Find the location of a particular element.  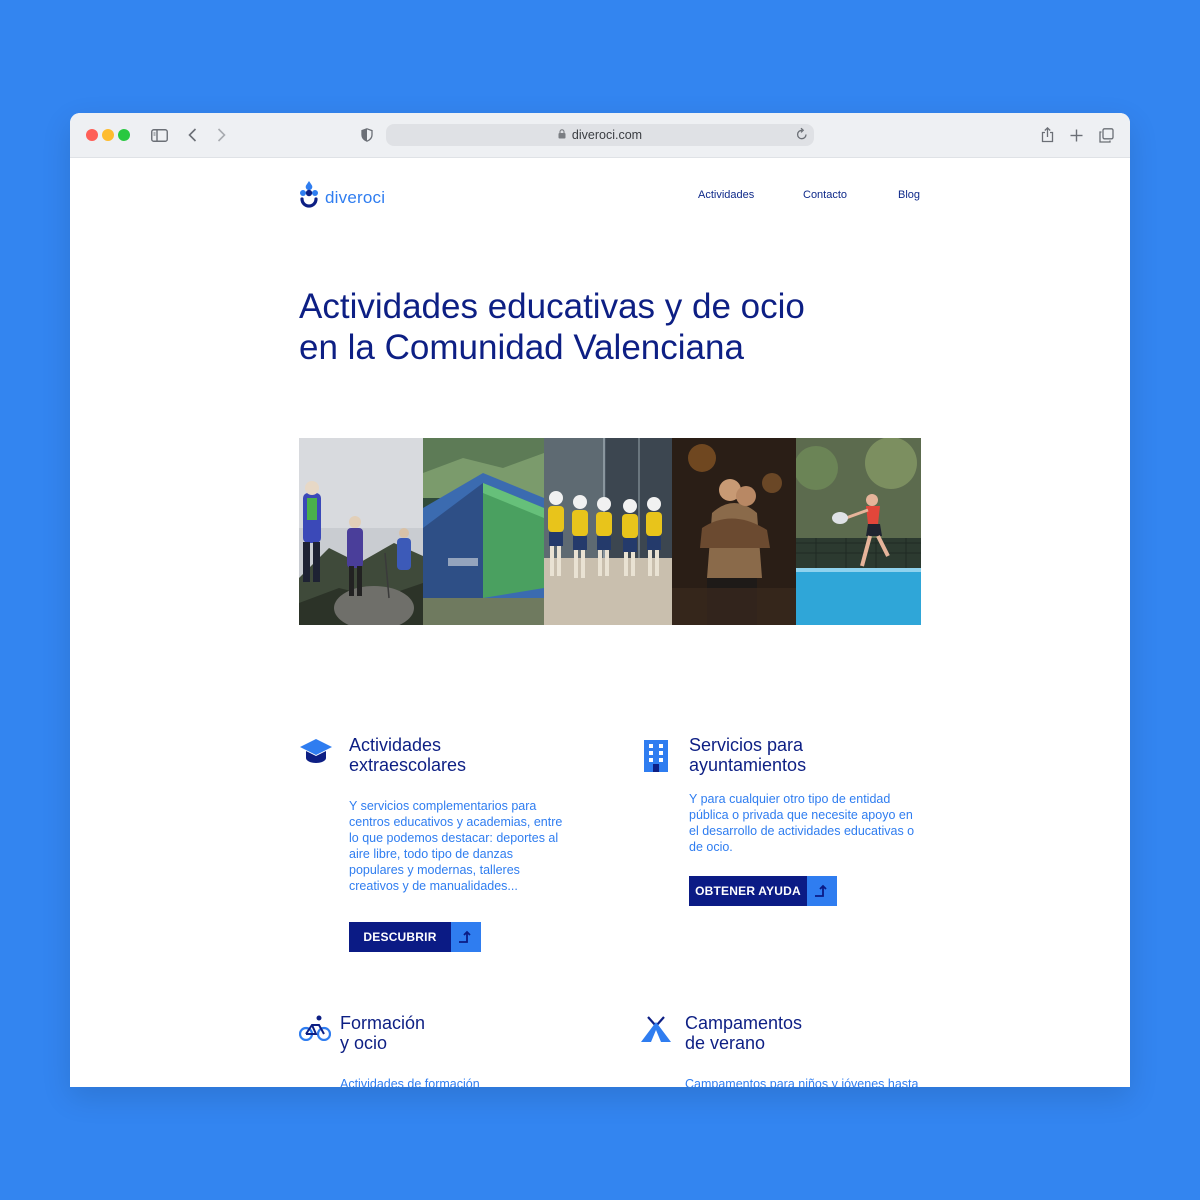

address-url: diveroci.com is located at coordinates (607, 135).